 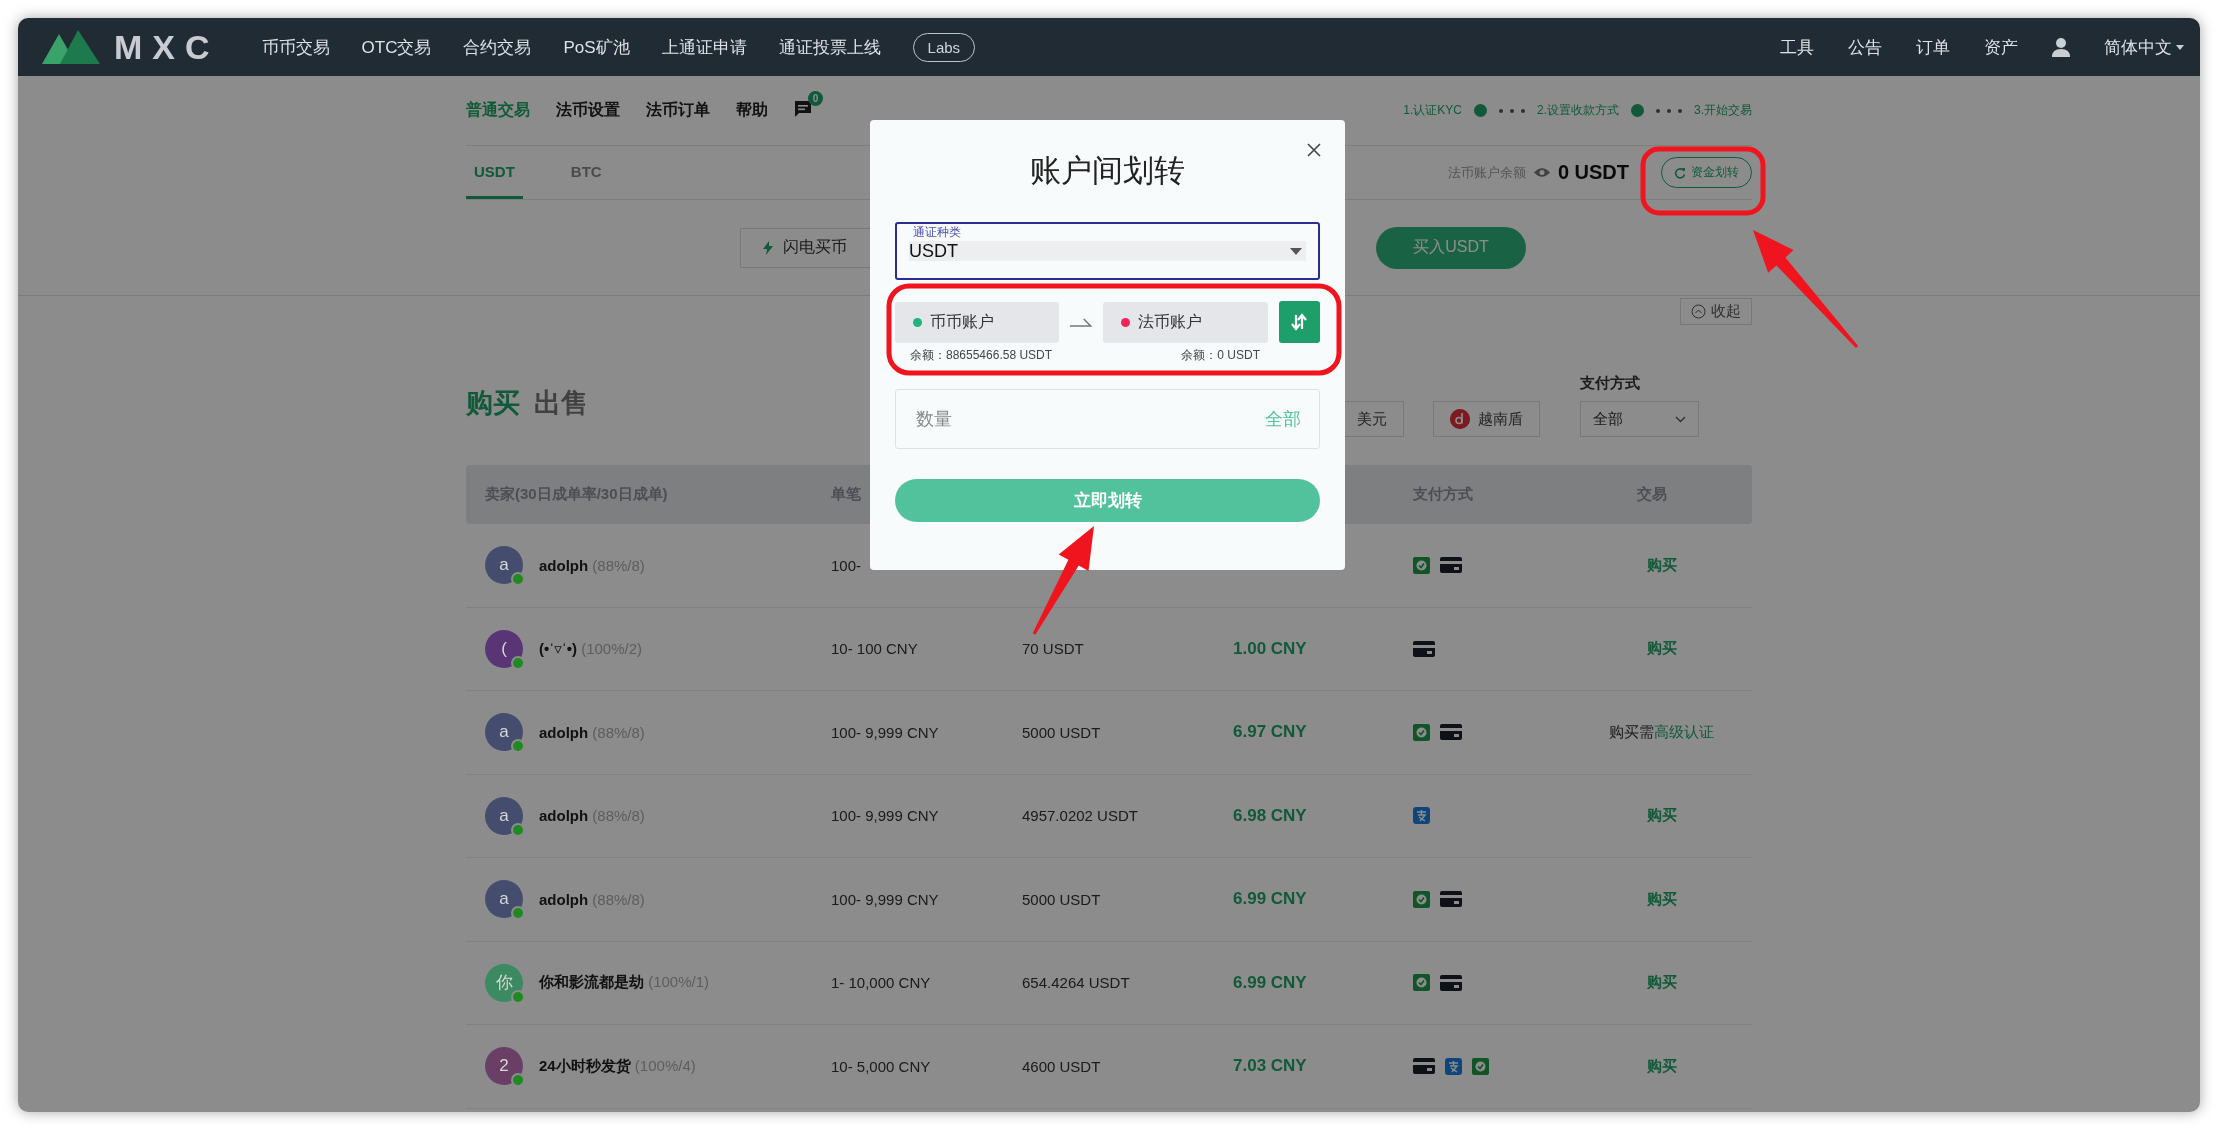 I want to click on balance-text: 余额：88655466.58 USDT, so click(x=981, y=355).